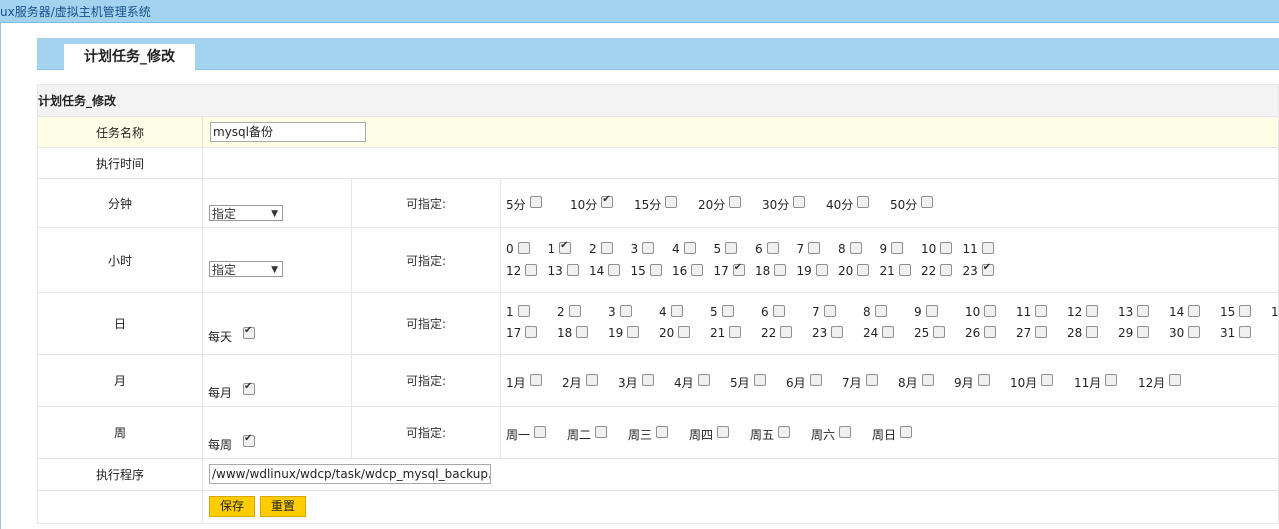 The width and height of the screenshot is (1279, 529). What do you see at coordinates (636, 382) in the screenshot?
I see `month-option: 3月` at bounding box center [636, 382].